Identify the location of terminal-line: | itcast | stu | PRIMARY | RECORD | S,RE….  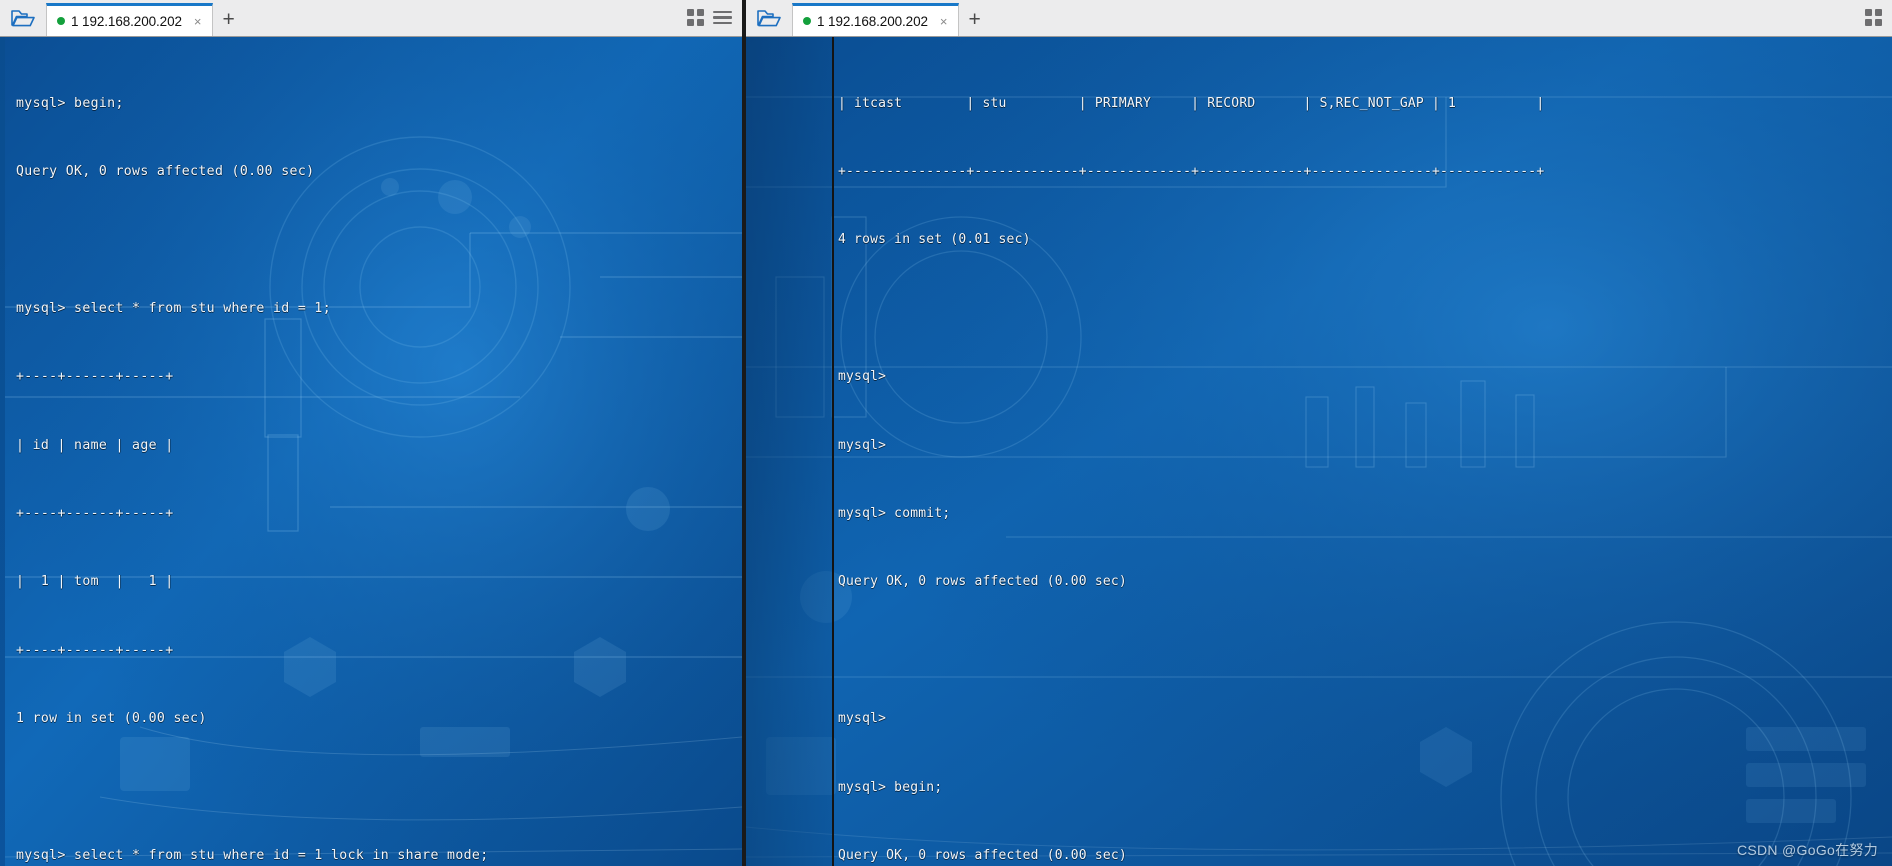
(1191, 103).